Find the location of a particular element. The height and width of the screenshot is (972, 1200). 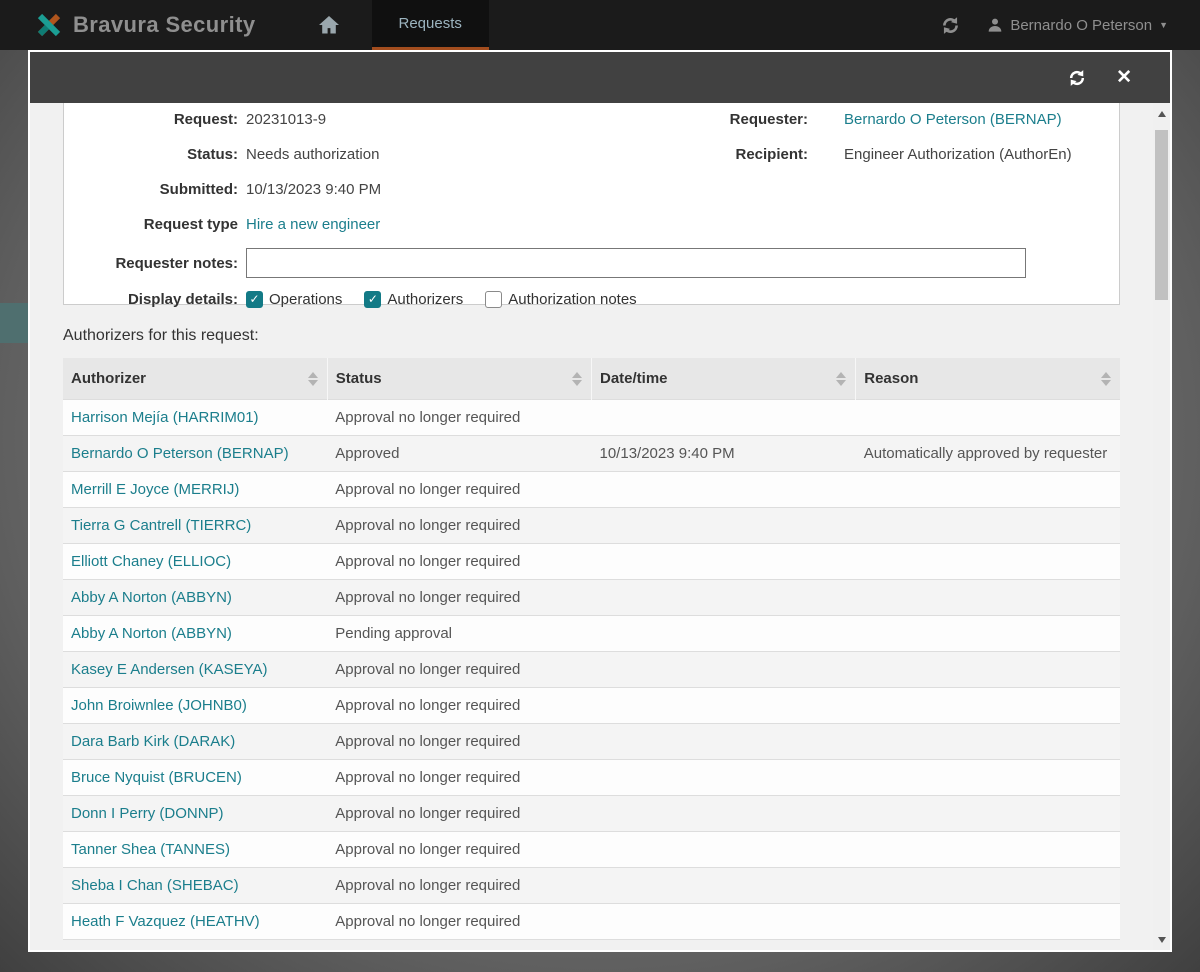

request-type-label: Request type is located at coordinates (190, 224).